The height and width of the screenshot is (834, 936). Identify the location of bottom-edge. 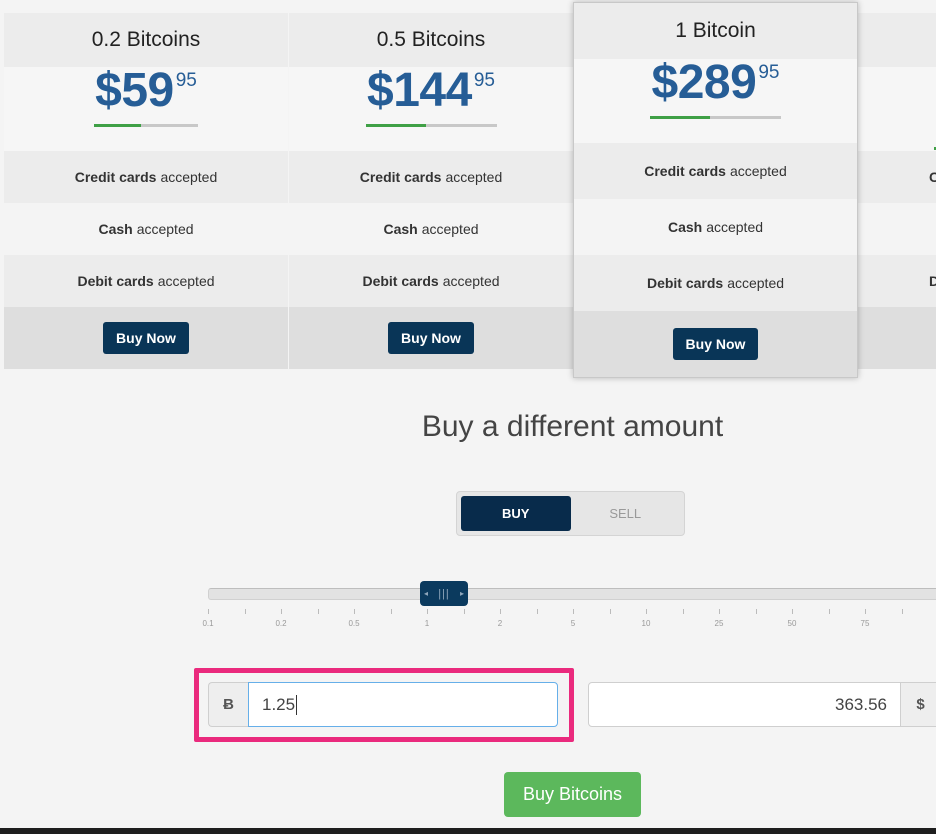
(468, 831).